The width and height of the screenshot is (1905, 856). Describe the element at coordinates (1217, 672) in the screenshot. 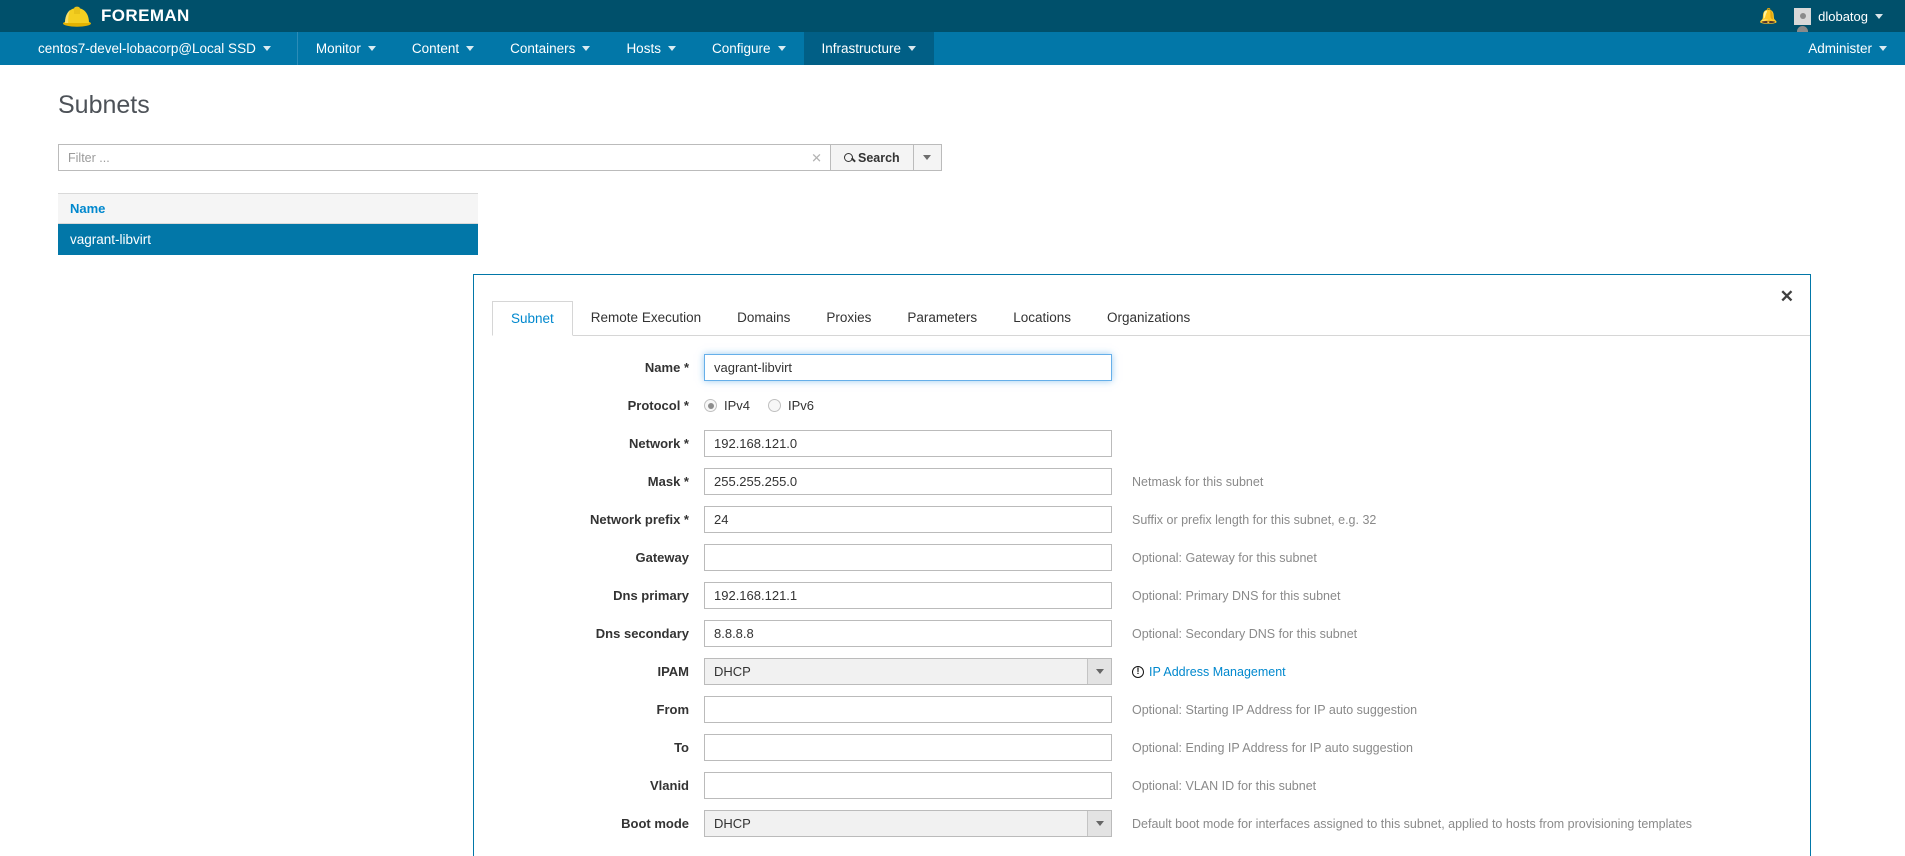

I see `ip-address-management-link: IP Address Management` at that location.